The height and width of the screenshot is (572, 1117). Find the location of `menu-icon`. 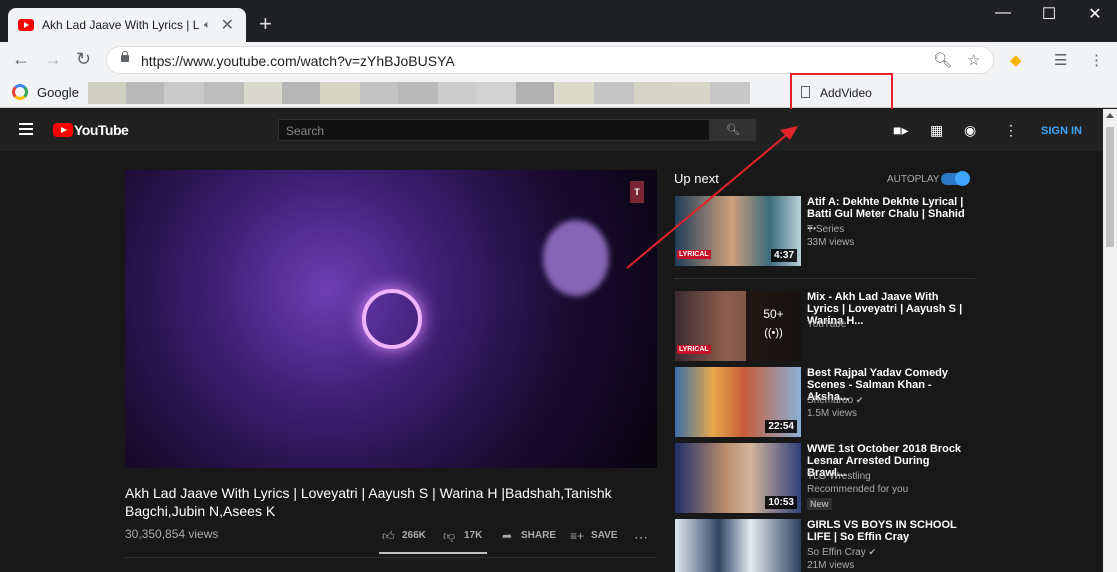

menu-icon is located at coordinates (26, 129).